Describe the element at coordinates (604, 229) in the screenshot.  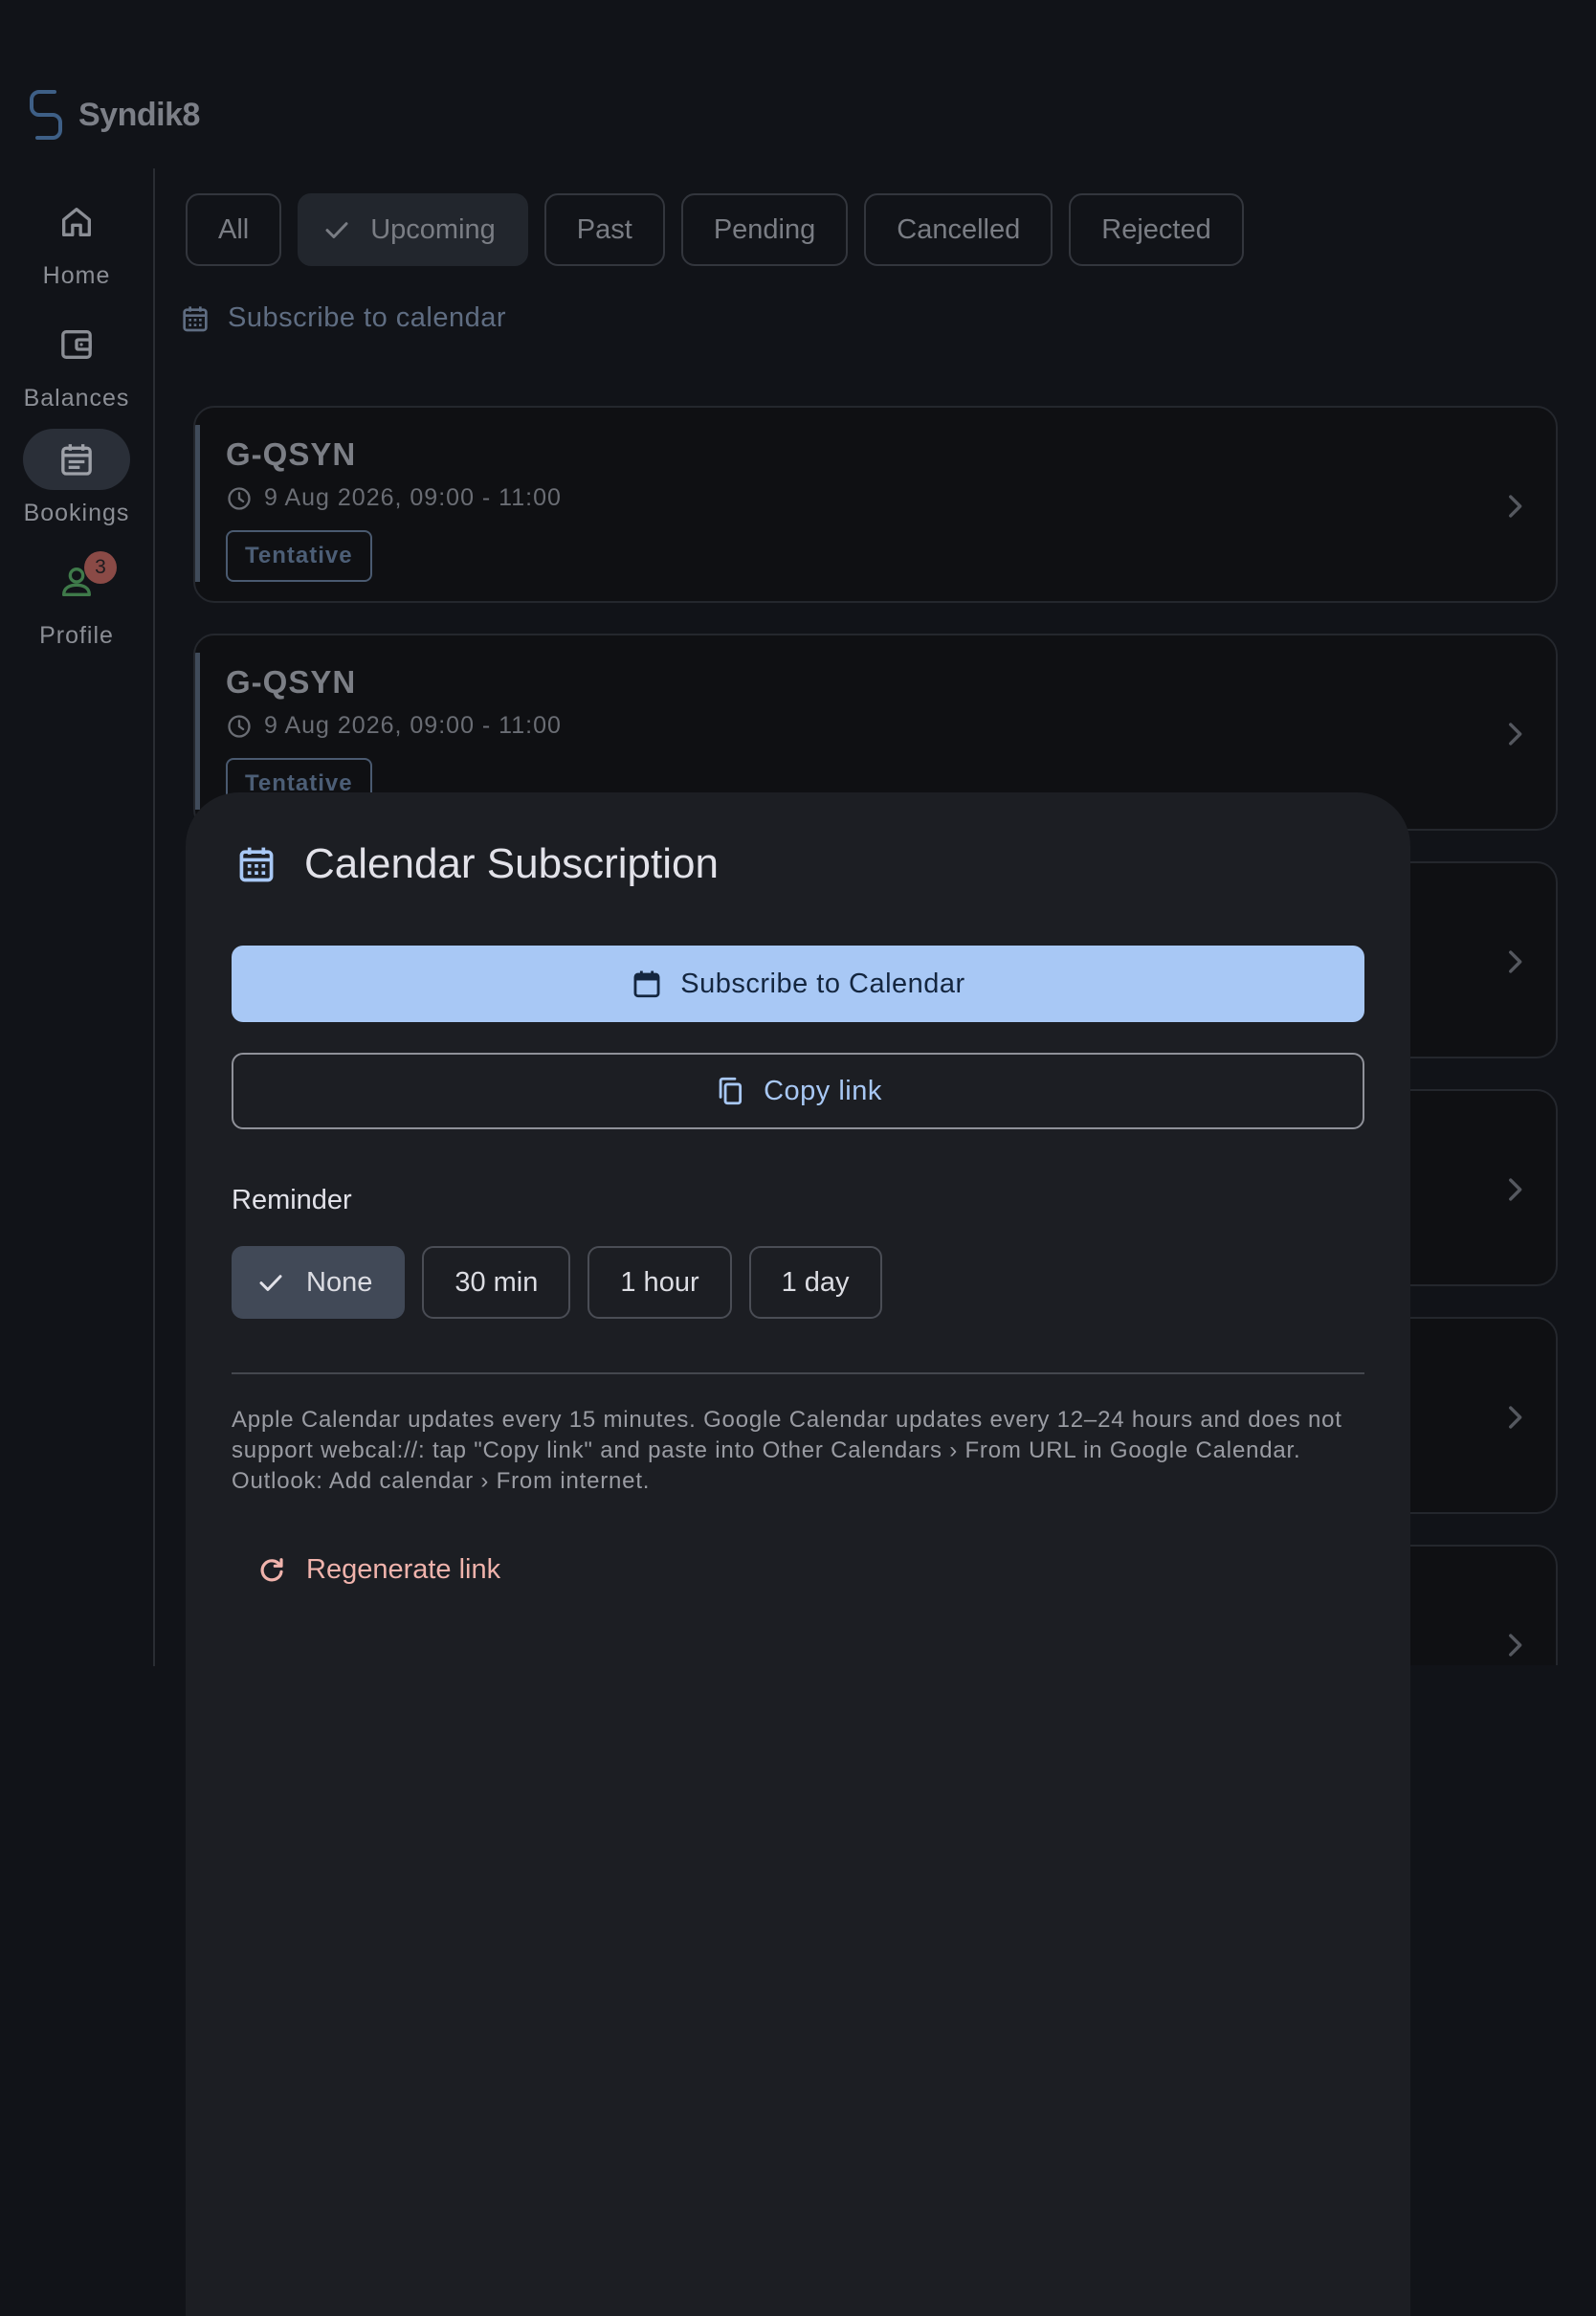
I see `filter-chip-past: Past` at that location.